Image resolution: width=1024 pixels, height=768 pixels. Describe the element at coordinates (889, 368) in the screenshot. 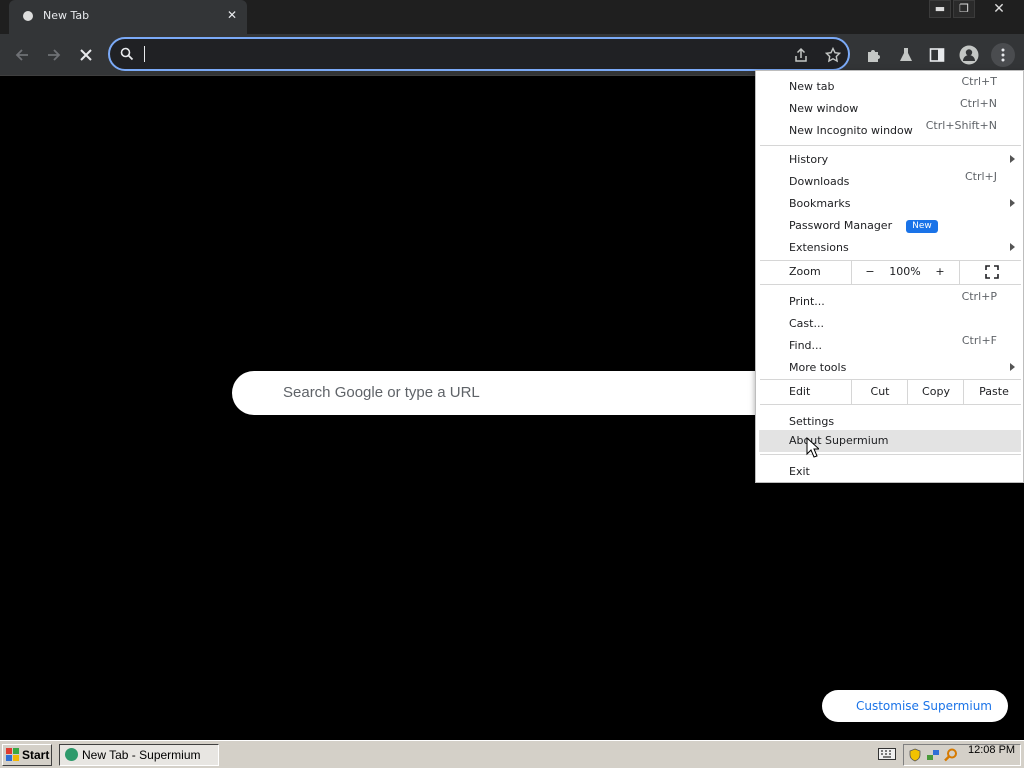

I see `menu-item-more-tools: More tools` at that location.